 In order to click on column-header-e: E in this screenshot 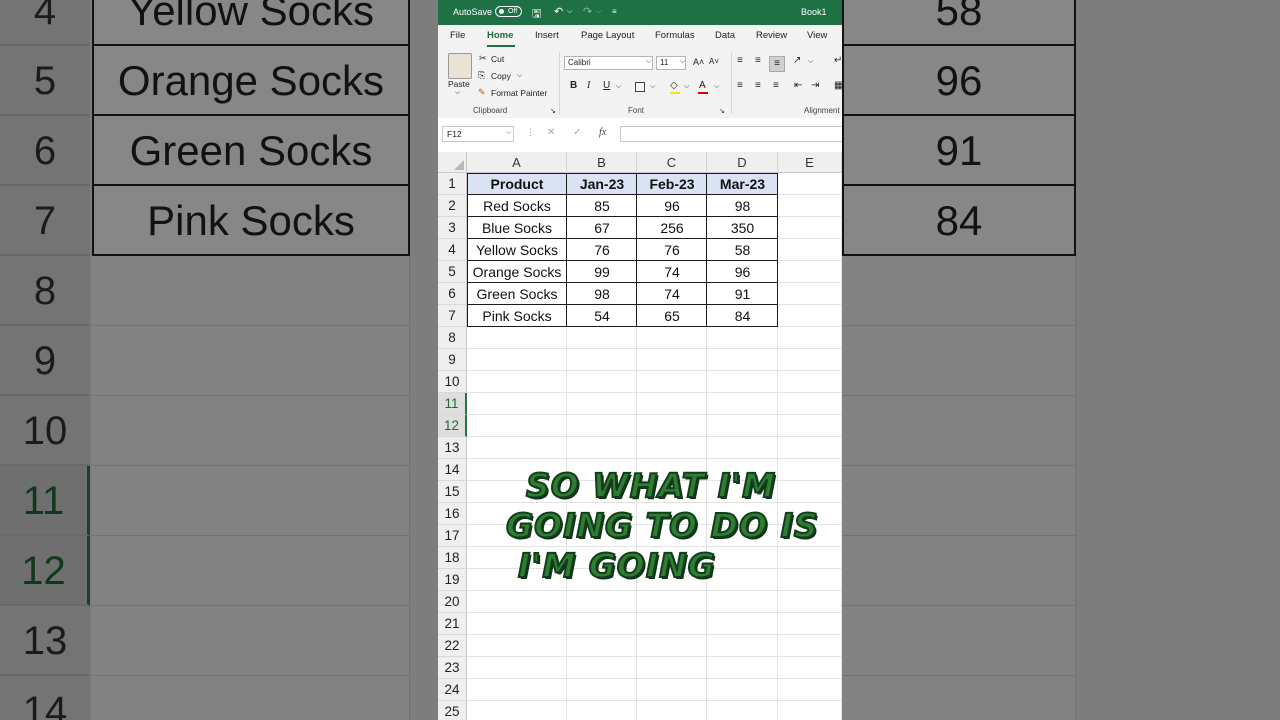, I will do `click(810, 162)`.